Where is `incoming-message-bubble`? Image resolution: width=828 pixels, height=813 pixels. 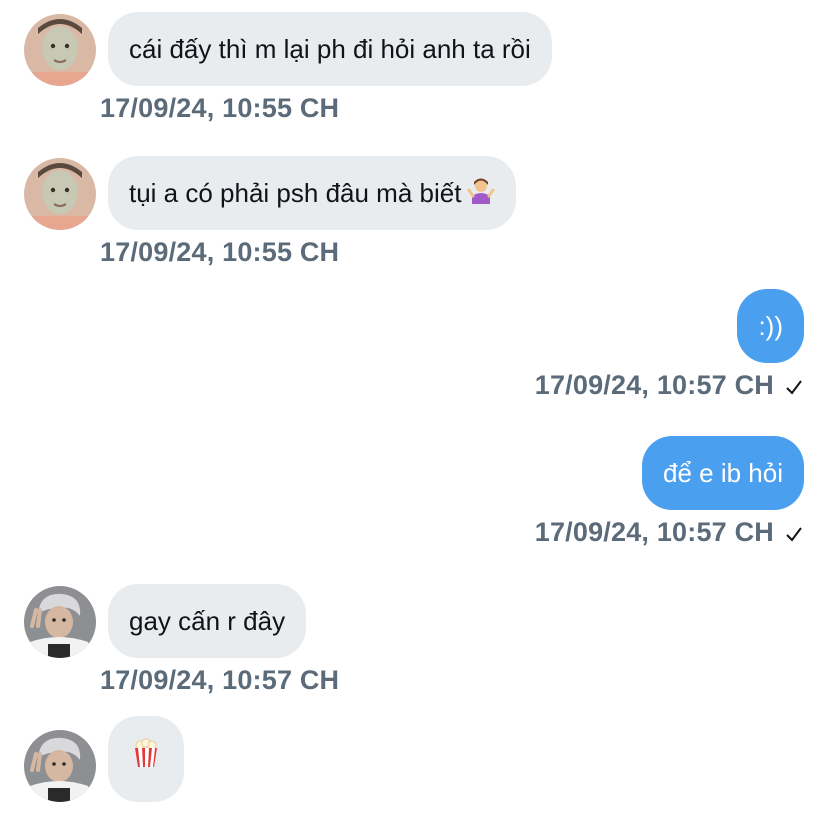
incoming-message-bubble is located at coordinates (146, 759).